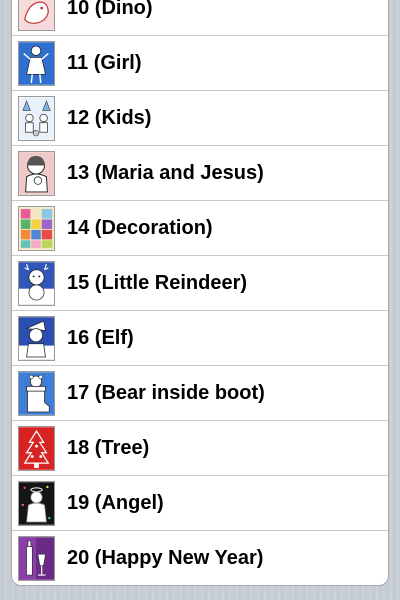 The image size is (400, 600). What do you see at coordinates (36, 448) in the screenshot?
I see `tree-thumbnail-icon` at bounding box center [36, 448].